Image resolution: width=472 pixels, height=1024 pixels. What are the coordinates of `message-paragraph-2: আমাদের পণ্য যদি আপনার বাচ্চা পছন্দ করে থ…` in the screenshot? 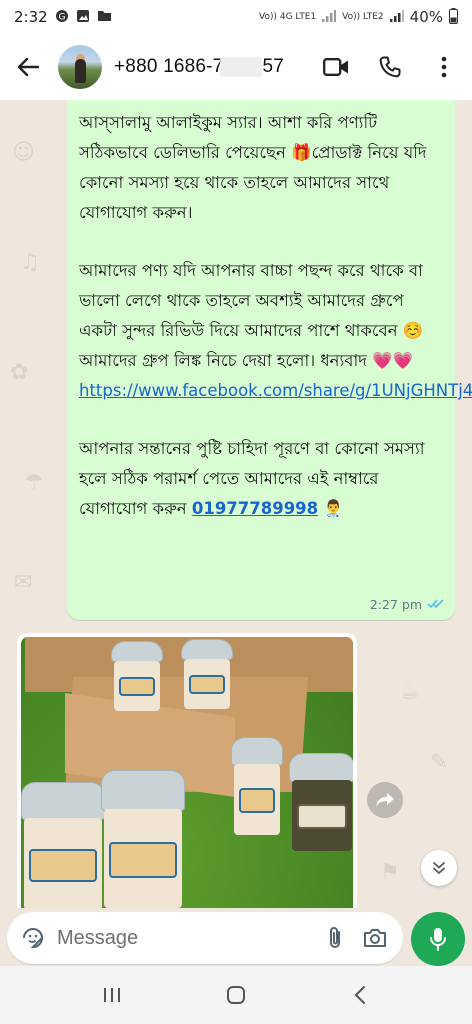 It's located at (275, 331).